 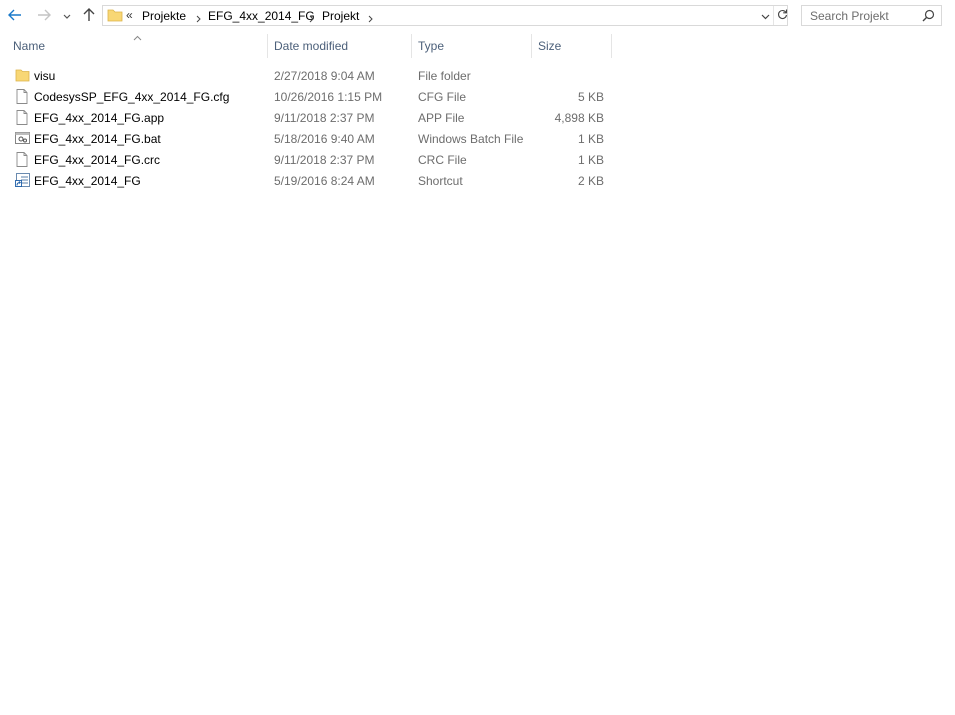 I want to click on file-name: EFG_4xx_2014_FG.bat, so click(x=97, y=139).